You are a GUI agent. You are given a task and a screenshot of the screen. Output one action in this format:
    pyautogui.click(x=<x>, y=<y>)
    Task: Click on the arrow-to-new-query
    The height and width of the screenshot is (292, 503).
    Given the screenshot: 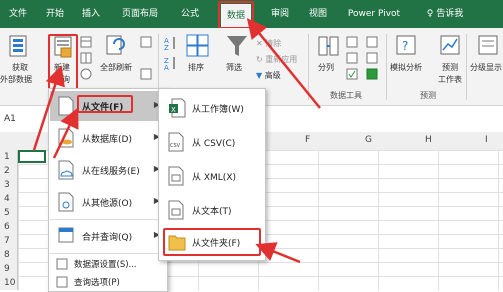 What is the action you would take?
    pyautogui.click(x=48, y=108)
    